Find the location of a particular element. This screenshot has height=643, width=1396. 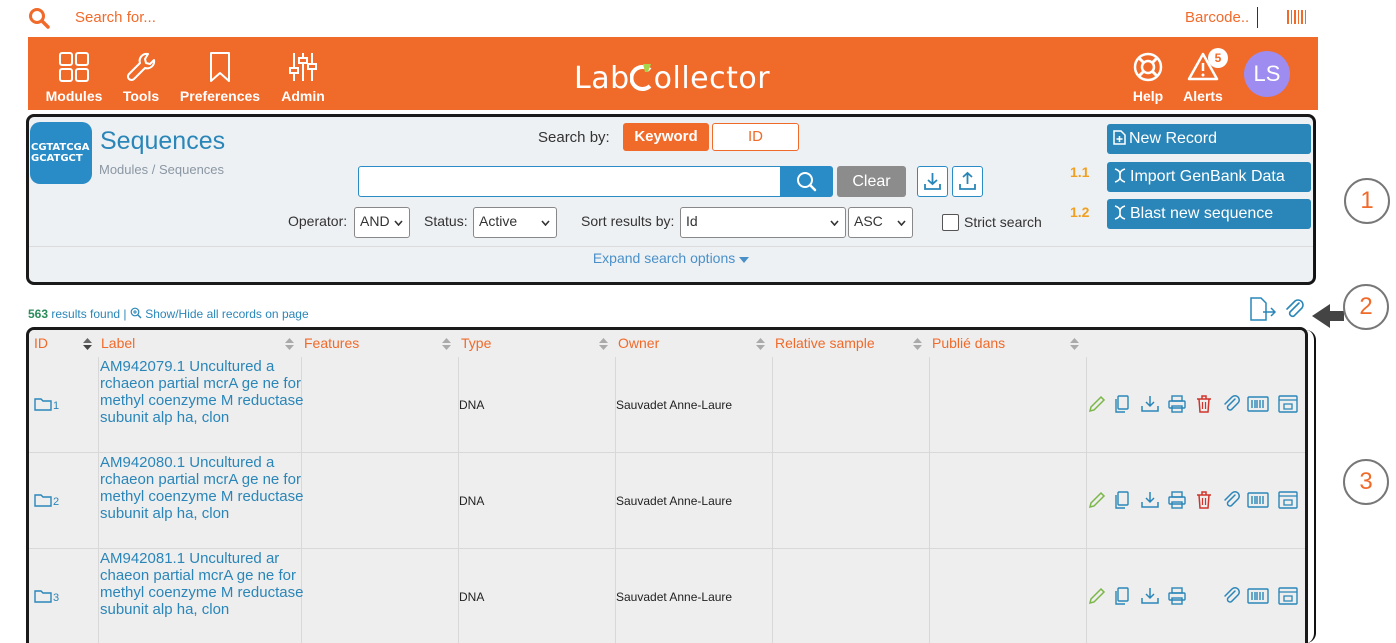

column-header-id: ID is located at coordinates (41, 343).